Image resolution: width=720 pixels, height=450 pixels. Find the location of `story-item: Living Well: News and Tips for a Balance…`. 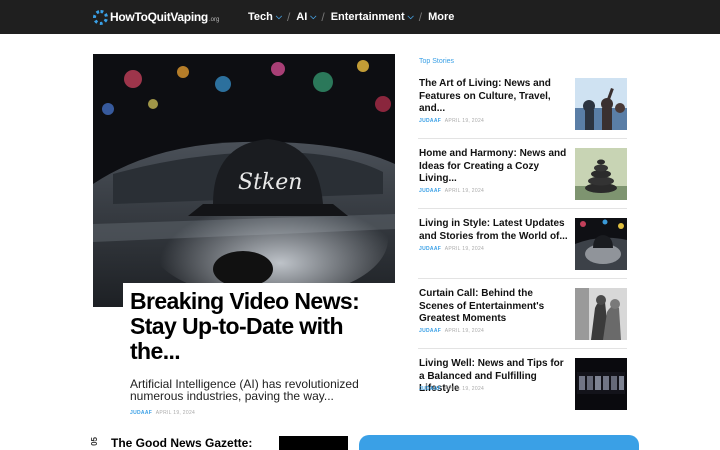

story-item: Living Well: News and Tips for a Balance… is located at coordinates (523, 393).